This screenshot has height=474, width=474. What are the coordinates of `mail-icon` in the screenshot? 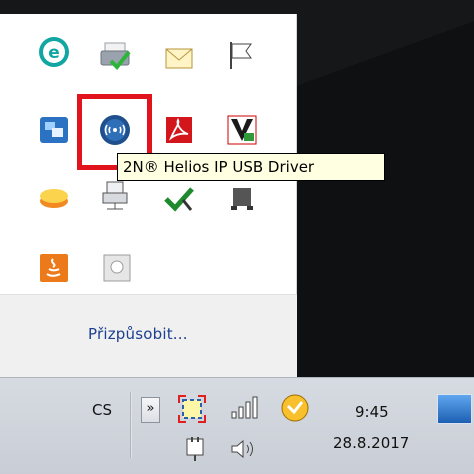 It's located at (179, 58).